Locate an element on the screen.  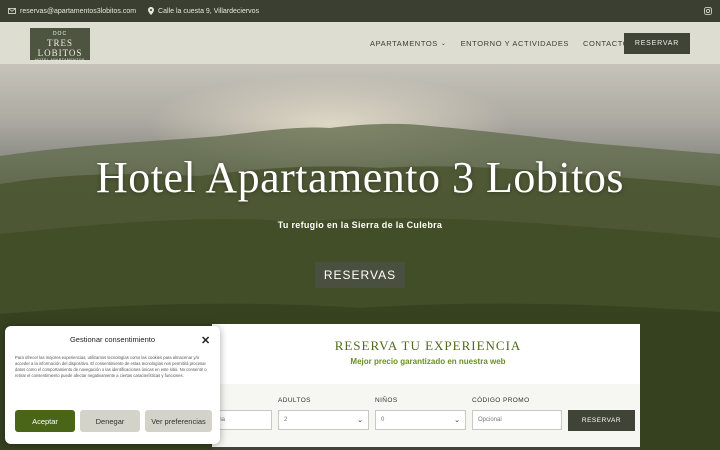
promo-label: CÓDIGO PROMO is located at coordinates (501, 400).